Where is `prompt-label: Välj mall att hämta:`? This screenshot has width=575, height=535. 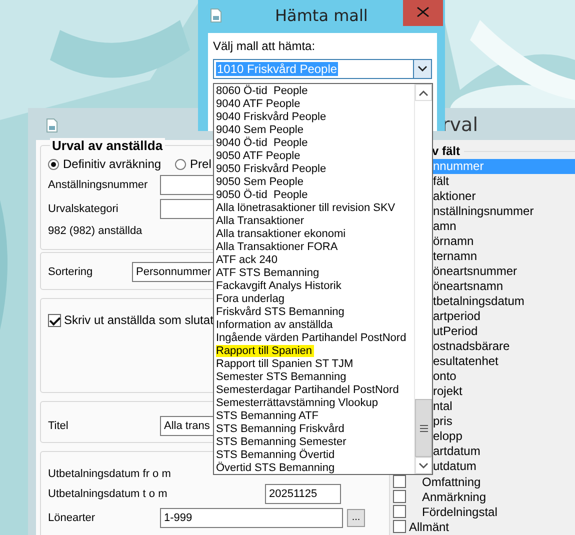 prompt-label: Välj mall att hämta: is located at coordinates (264, 47).